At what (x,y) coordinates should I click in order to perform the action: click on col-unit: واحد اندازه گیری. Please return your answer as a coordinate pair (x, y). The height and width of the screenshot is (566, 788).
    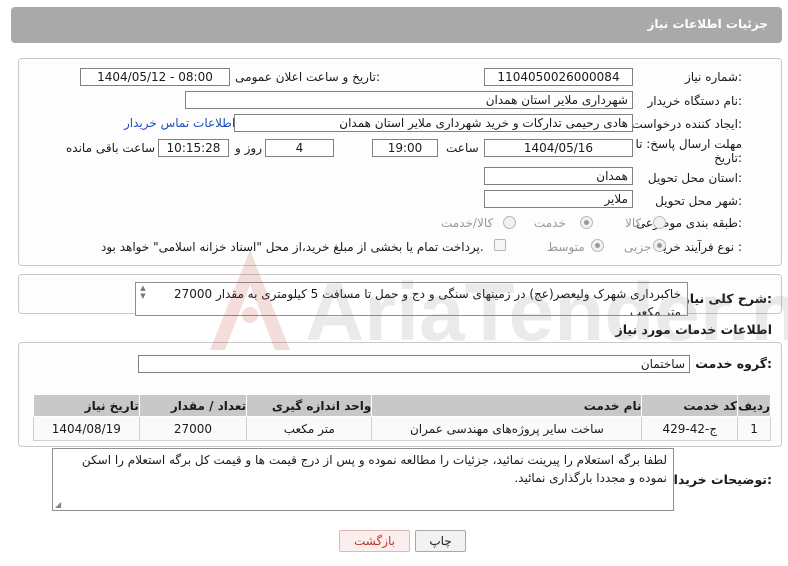
    Looking at the image, I should click on (309, 405).